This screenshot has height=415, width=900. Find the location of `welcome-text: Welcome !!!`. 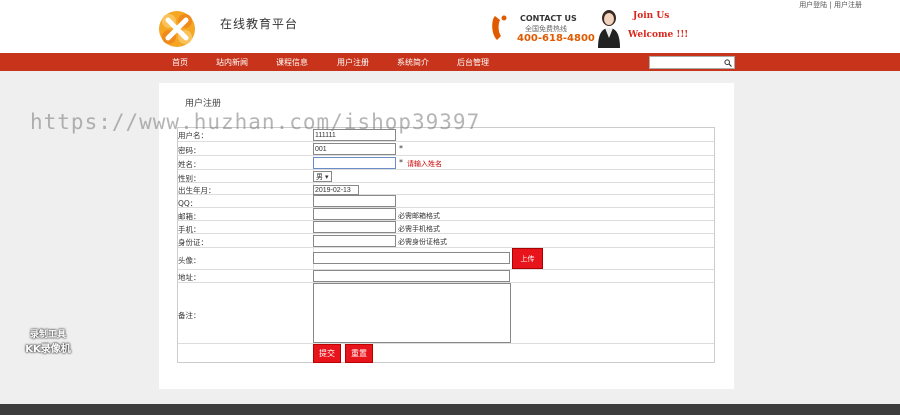

welcome-text: Welcome !!! is located at coordinates (658, 35).